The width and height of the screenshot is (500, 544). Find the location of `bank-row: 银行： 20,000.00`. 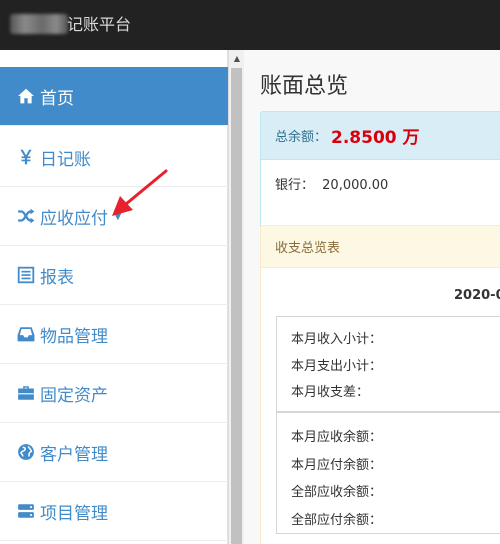

bank-row: 银行： 20,000.00 is located at coordinates (331, 183).